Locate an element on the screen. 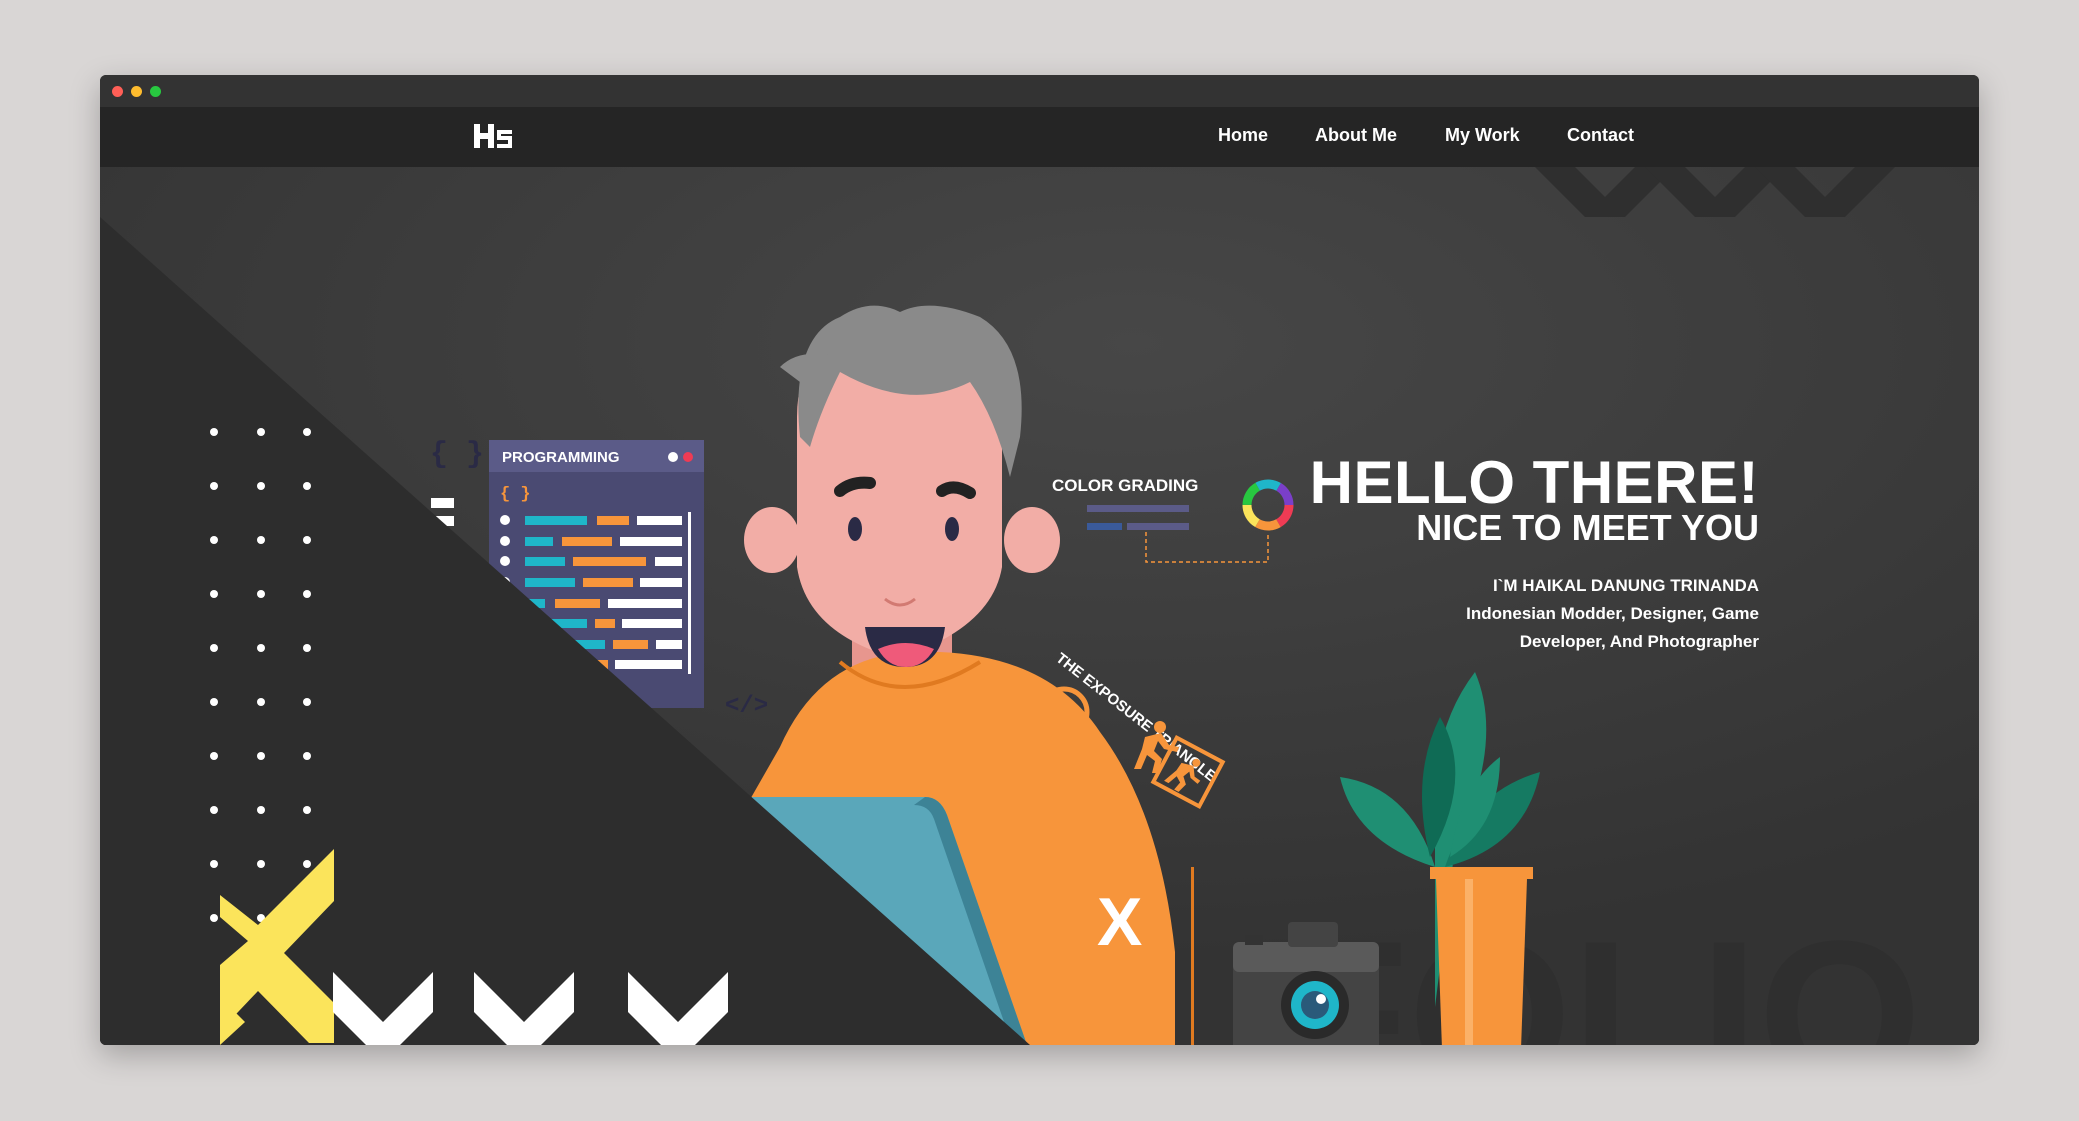 The image size is (2079, 1121). nav-about-link: About Me is located at coordinates (1356, 135).